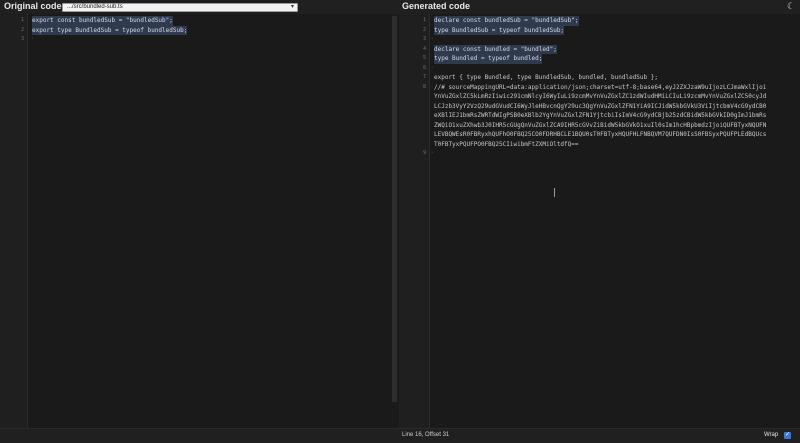 This screenshot has width=800, height=443. I want to click on code-text: declare const bundled = "bundled";, so click(495, 49).